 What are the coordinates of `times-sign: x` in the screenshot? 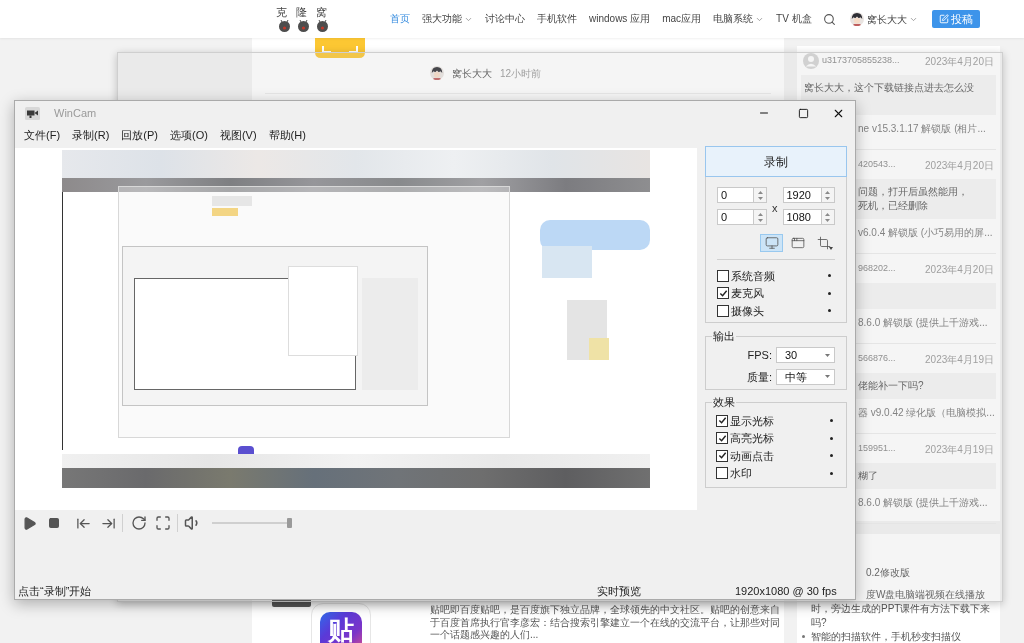 It's located at (775, 208).